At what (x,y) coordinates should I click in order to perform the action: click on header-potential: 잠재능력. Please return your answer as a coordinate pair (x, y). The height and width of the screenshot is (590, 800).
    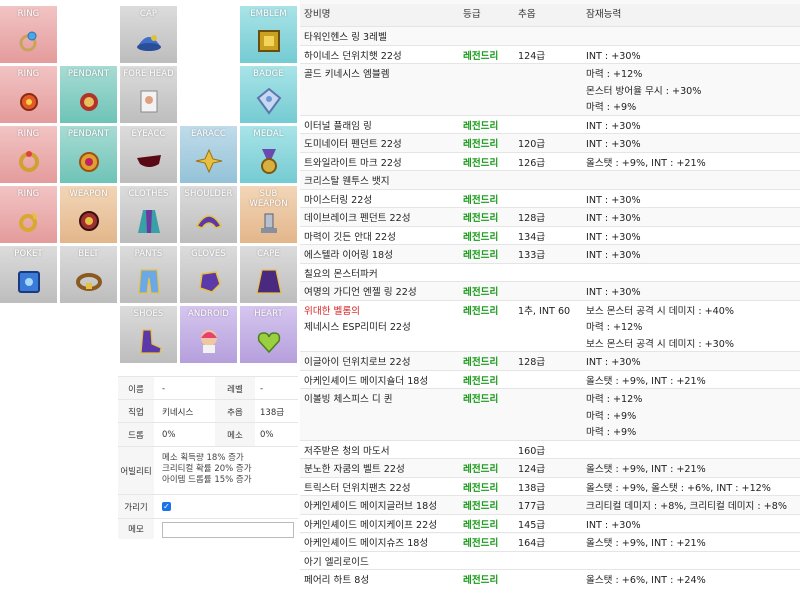
    Looking at the image, I should click on (604, 14).